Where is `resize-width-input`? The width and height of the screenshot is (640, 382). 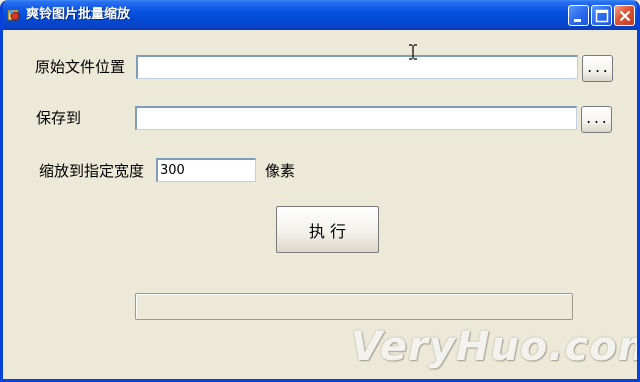
resize-width-input is located at coordinates (206, 170).